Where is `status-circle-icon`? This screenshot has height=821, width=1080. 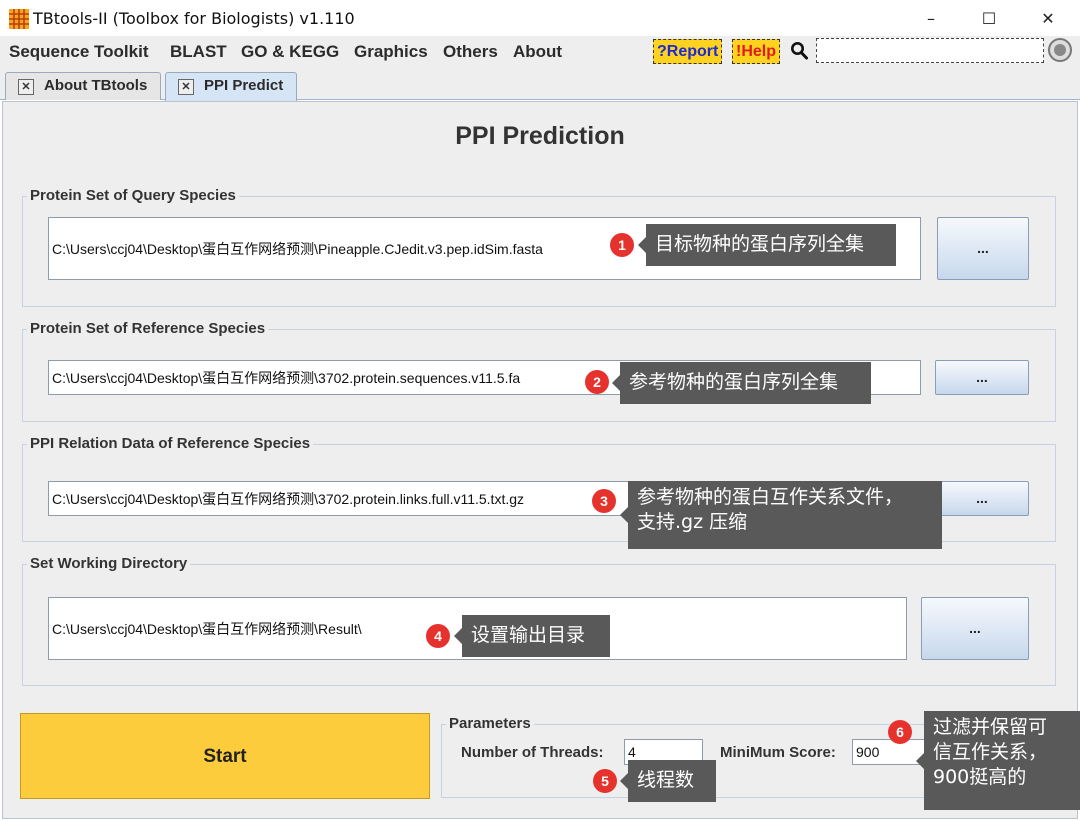
status-circle-icon is located at coordinates (1060, 50).